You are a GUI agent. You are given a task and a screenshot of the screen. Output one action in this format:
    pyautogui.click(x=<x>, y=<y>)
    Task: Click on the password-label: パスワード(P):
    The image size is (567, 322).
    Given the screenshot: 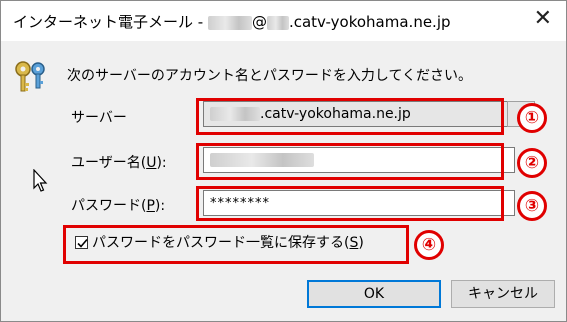 What is the action you would take?
    pyautogui.click(x=118, y=205)
    